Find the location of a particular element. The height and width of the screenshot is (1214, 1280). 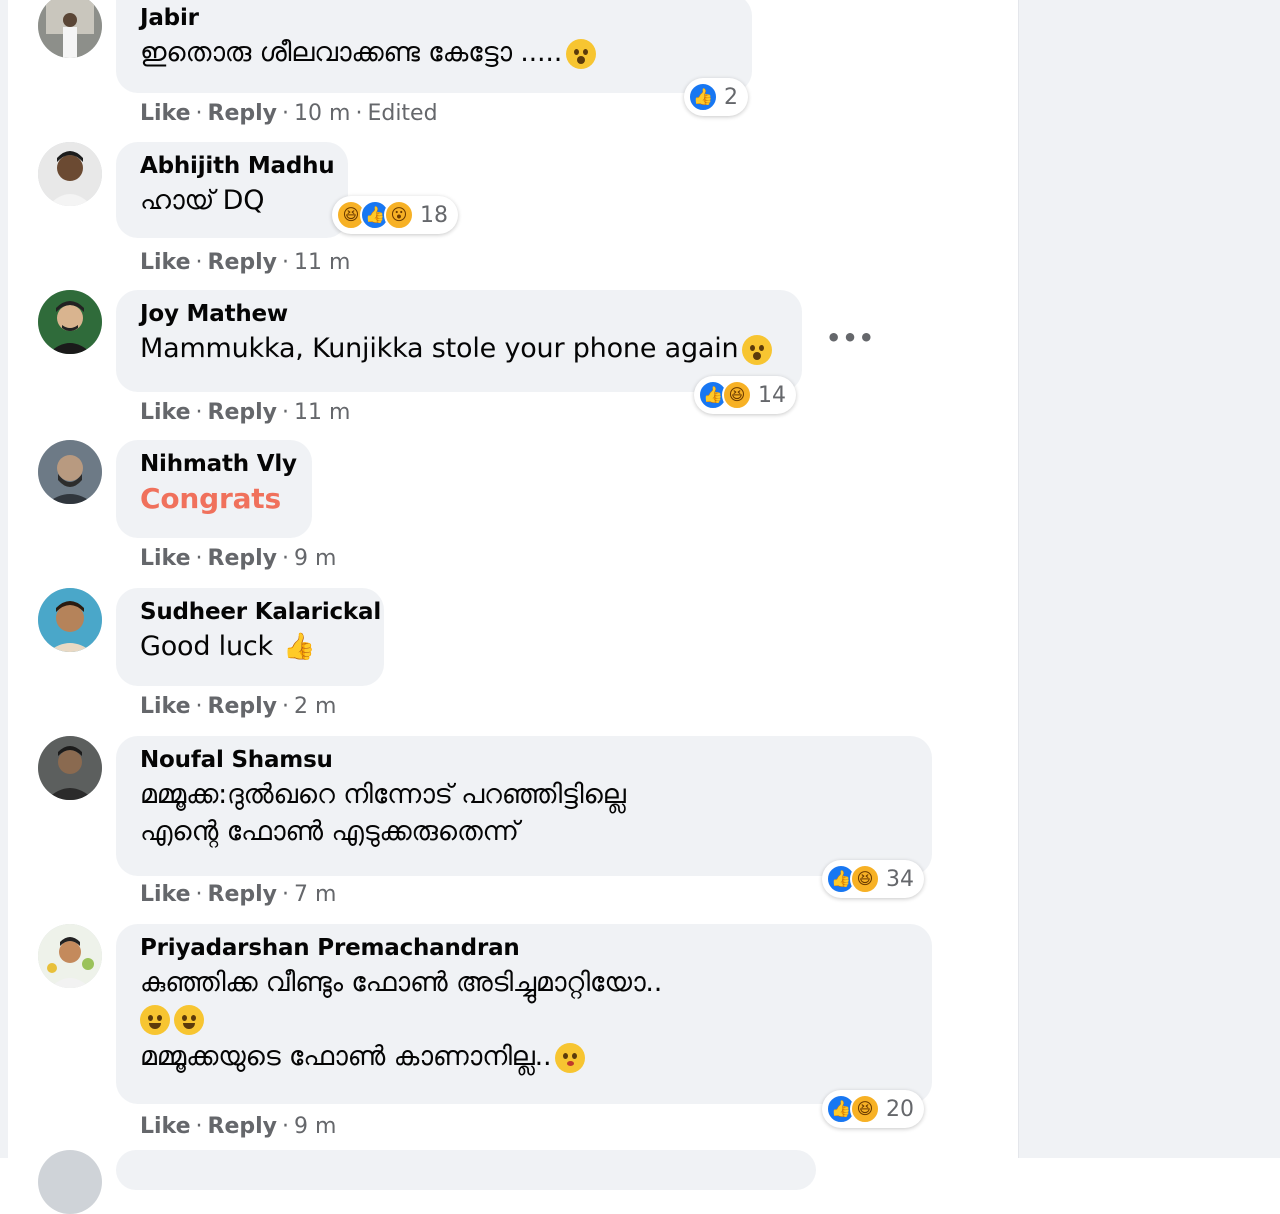

comment-author: Jabir is located at coordinates (434, 18).